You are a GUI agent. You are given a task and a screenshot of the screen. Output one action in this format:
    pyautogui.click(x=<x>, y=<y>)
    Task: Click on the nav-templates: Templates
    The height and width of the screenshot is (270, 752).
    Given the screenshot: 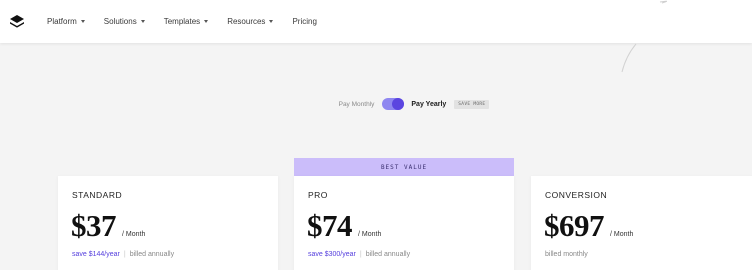 What is the action you would take?
    pyautogui.click(x=186, y=21)
    